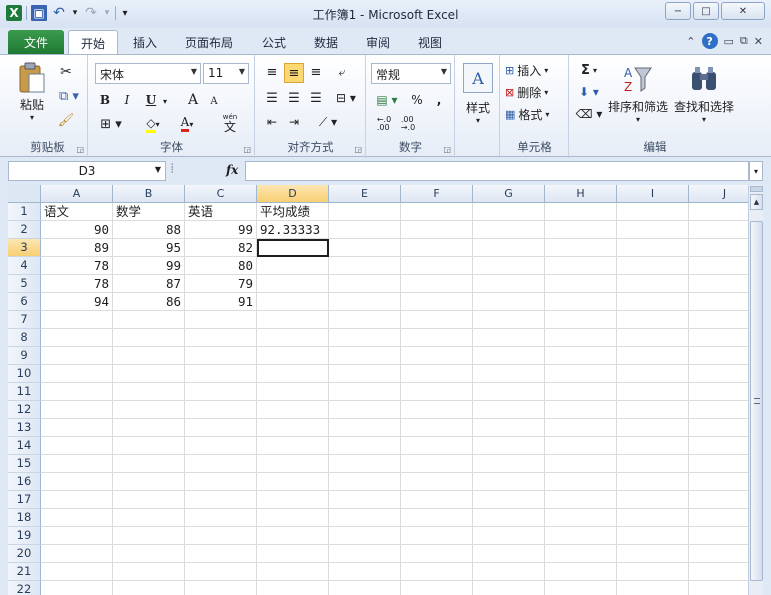 The width and height of the screenshot is (771, 595). I want to click on cell: 99, so click(149, 266).